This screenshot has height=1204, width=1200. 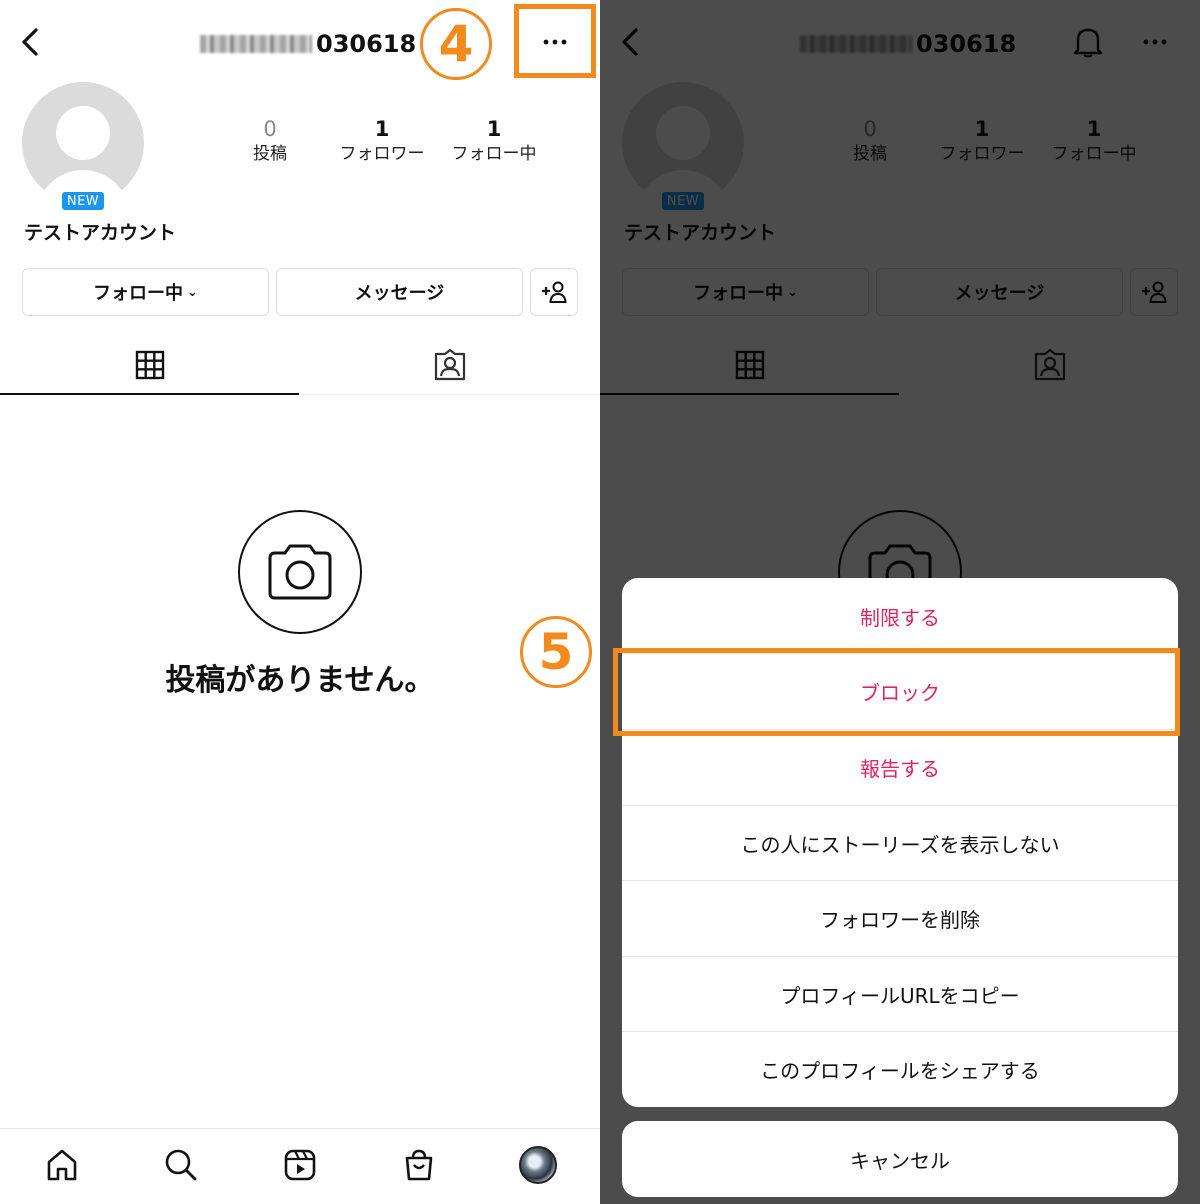 I want to click on tab-grid, so click(x=149, y=365).